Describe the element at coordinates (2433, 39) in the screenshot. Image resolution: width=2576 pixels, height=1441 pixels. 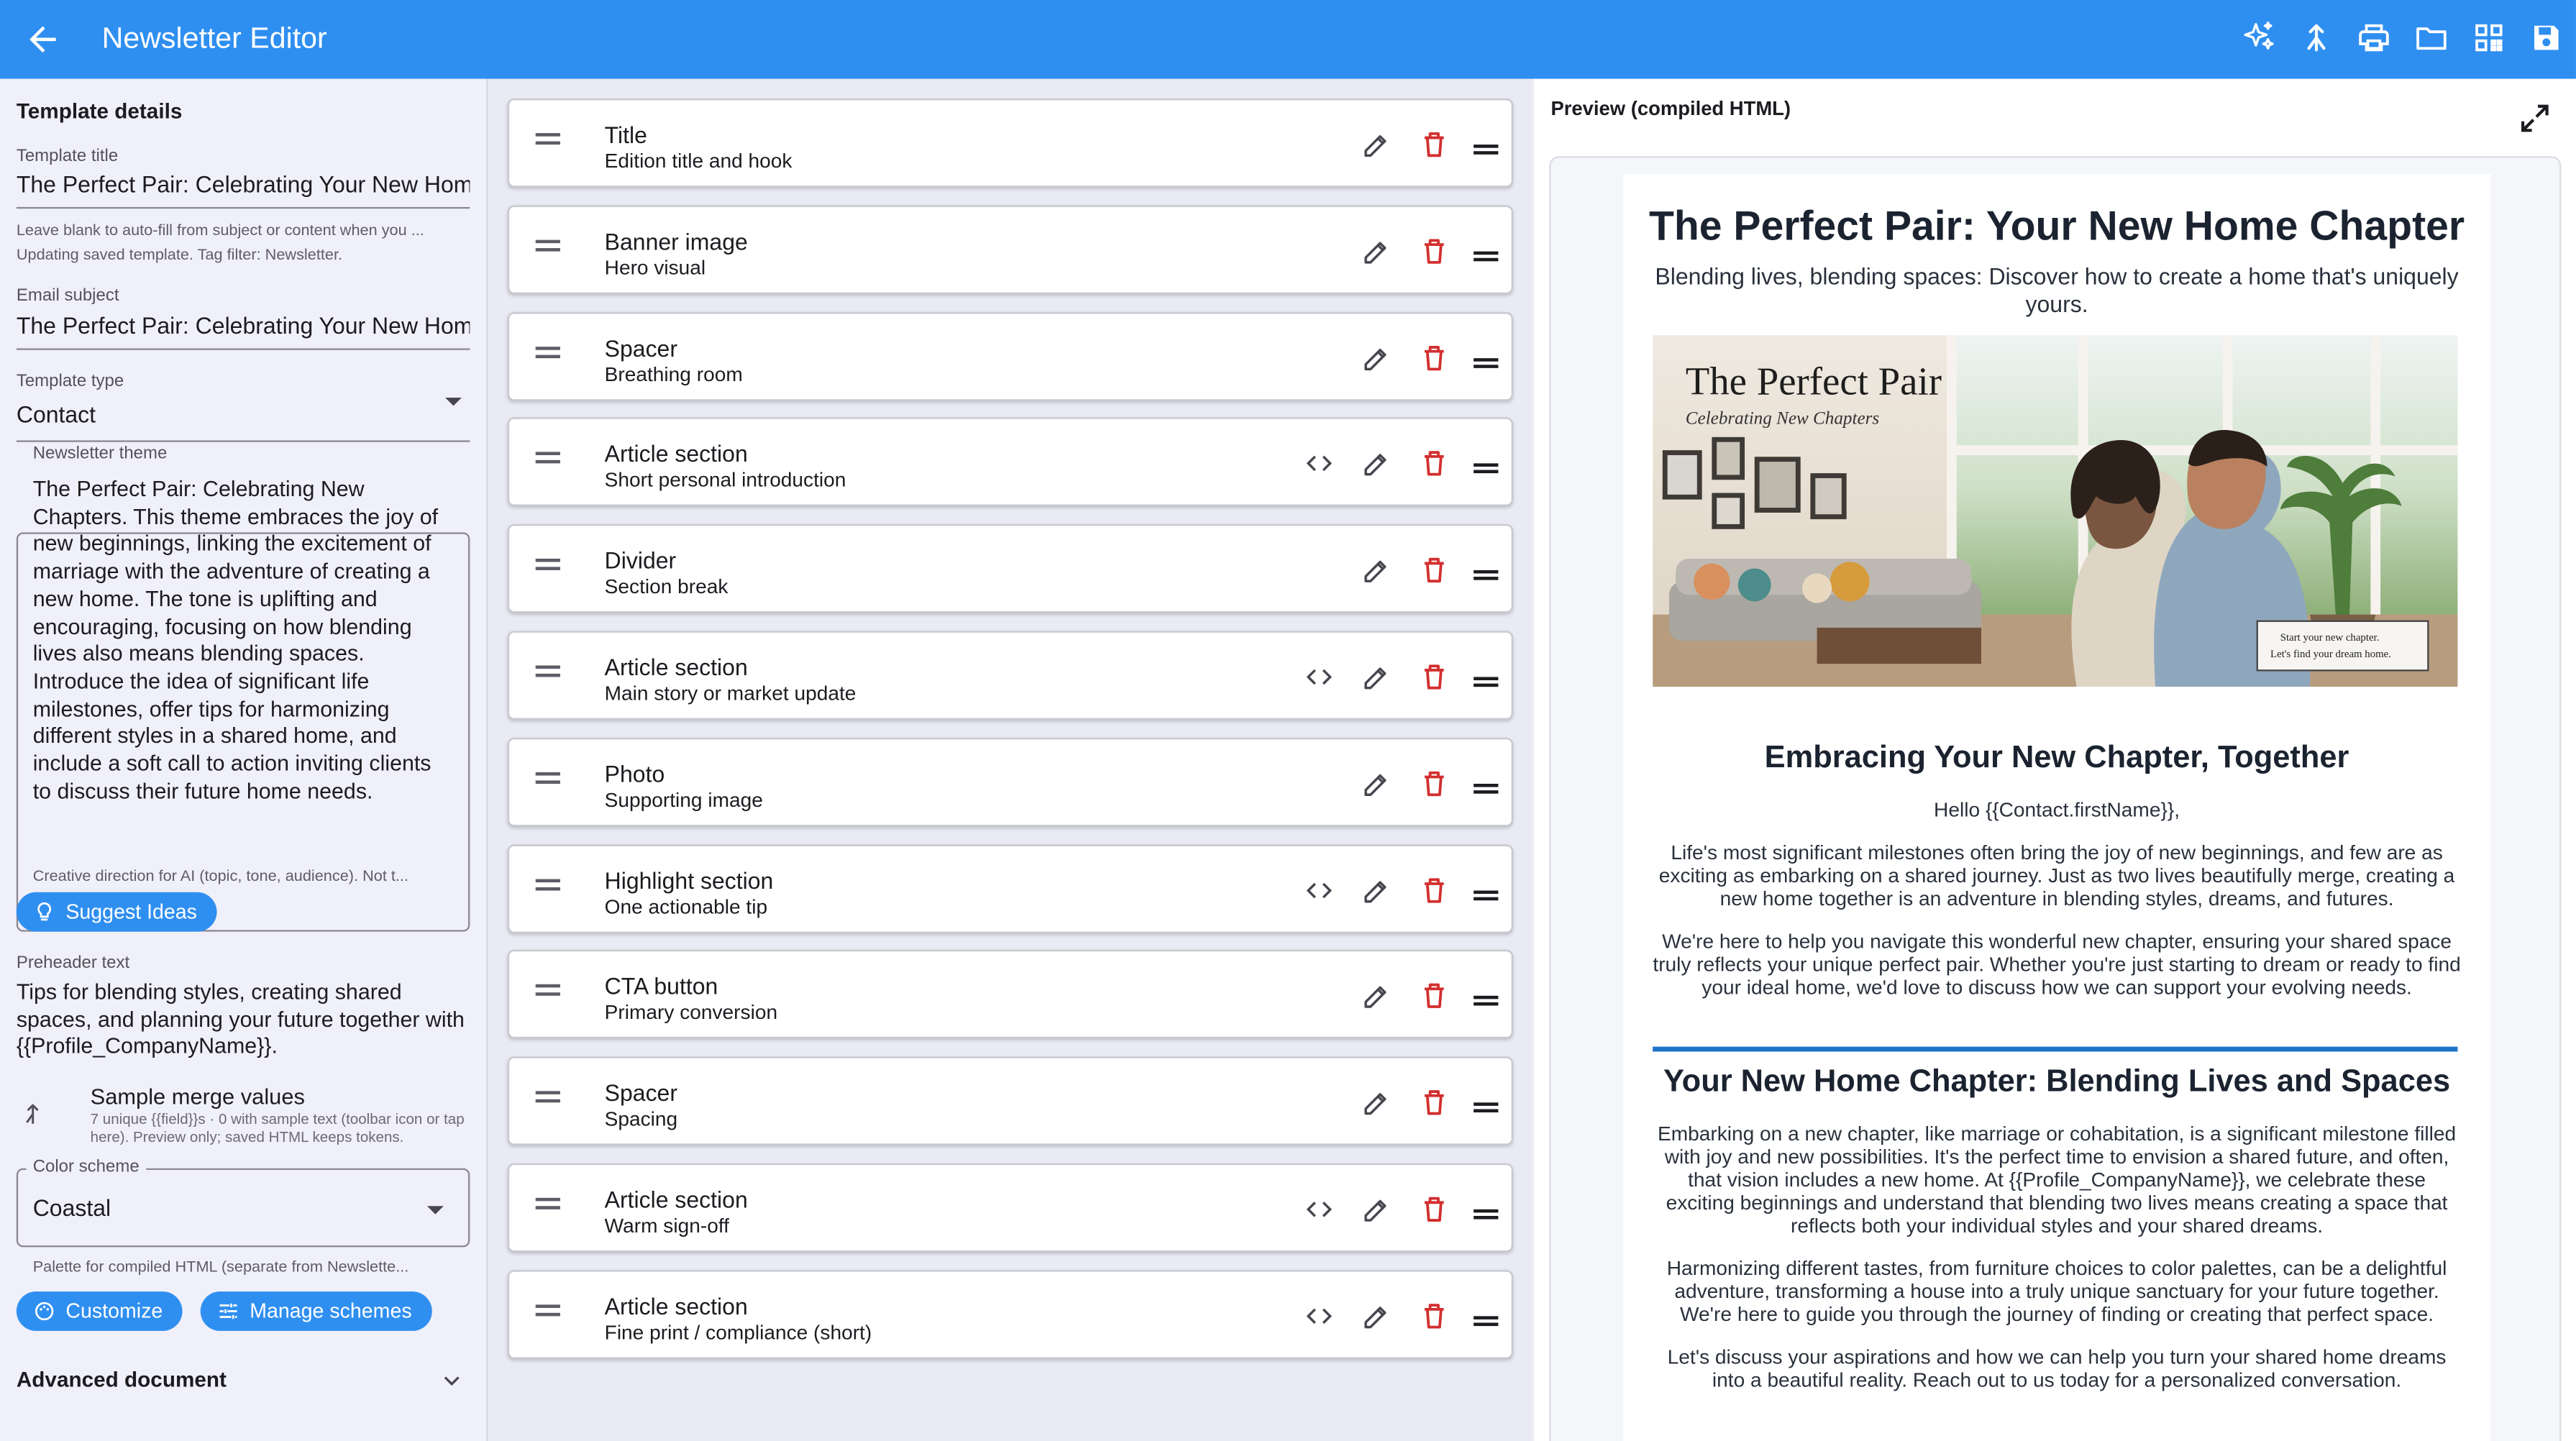
I see `folder-icon` at that location.